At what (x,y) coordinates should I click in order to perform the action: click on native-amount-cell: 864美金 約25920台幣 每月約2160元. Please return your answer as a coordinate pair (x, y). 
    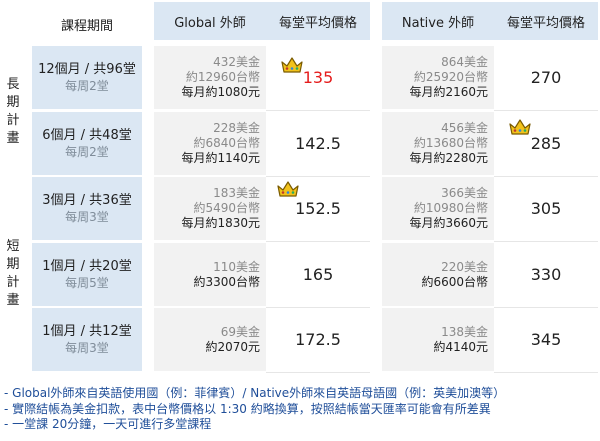
    Looking at the image, I should click on (438, 77).